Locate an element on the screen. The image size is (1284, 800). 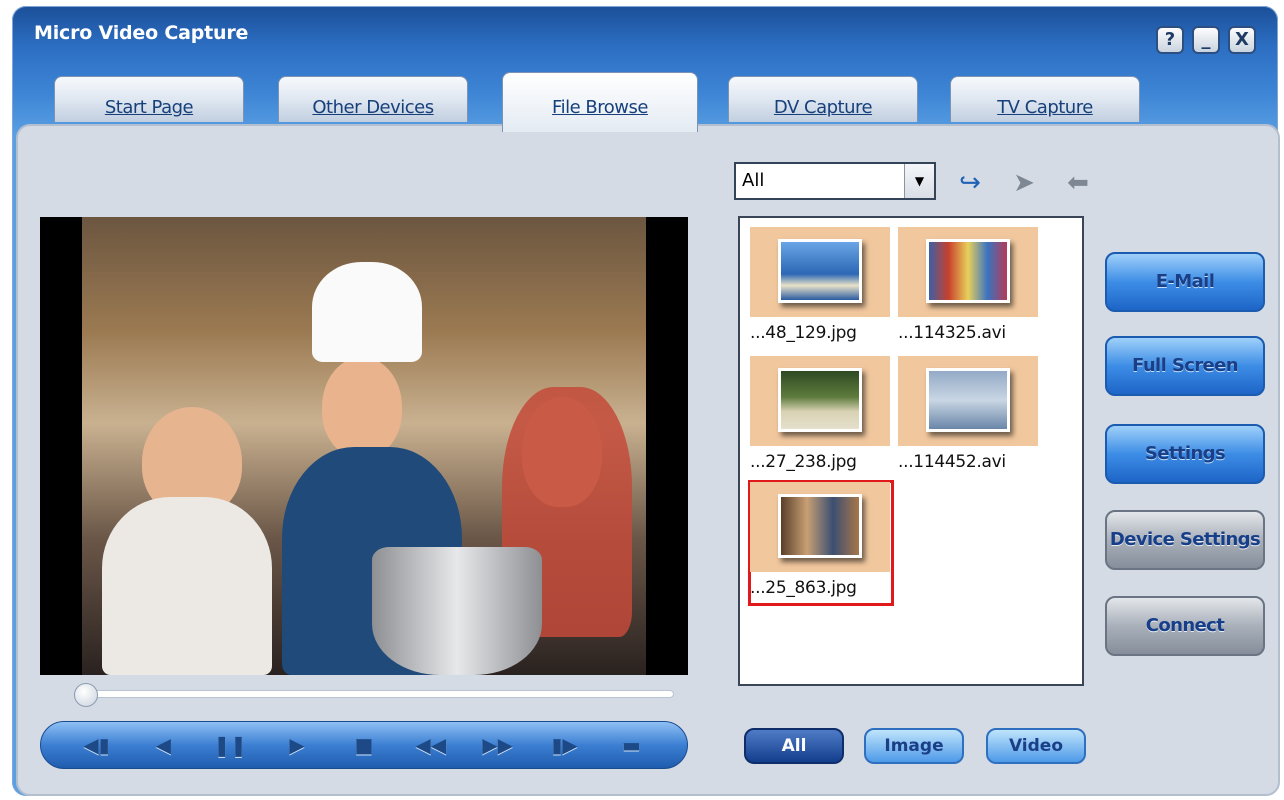
fast-forward-button: ▶▶ is located at coordinates (498, 745).